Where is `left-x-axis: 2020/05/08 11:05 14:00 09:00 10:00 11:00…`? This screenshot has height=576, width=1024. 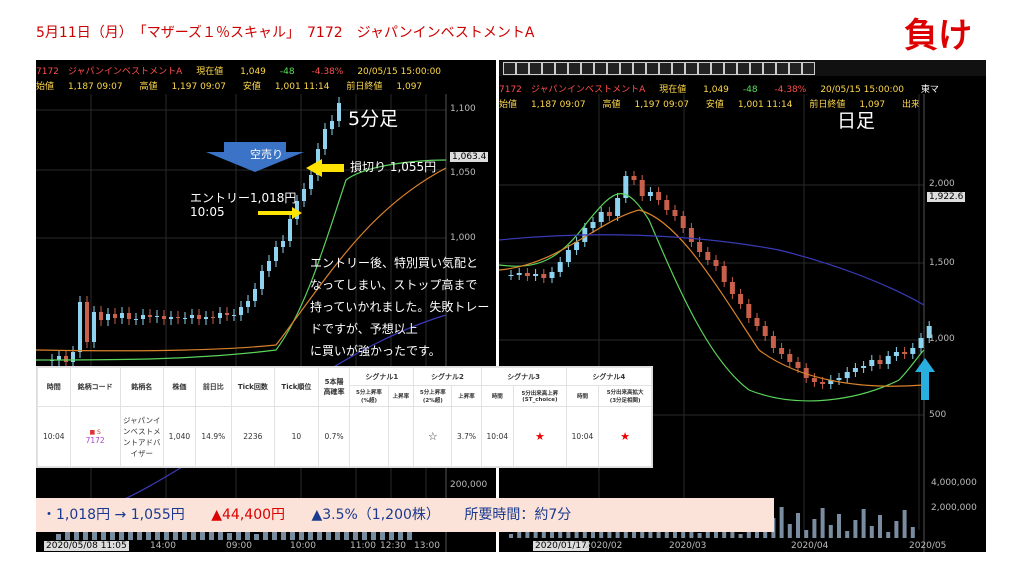 left-x-axis: 2020/05/08 11:05 14:00 09:00 10:00 11:00… is located at coordinates (242, 546).